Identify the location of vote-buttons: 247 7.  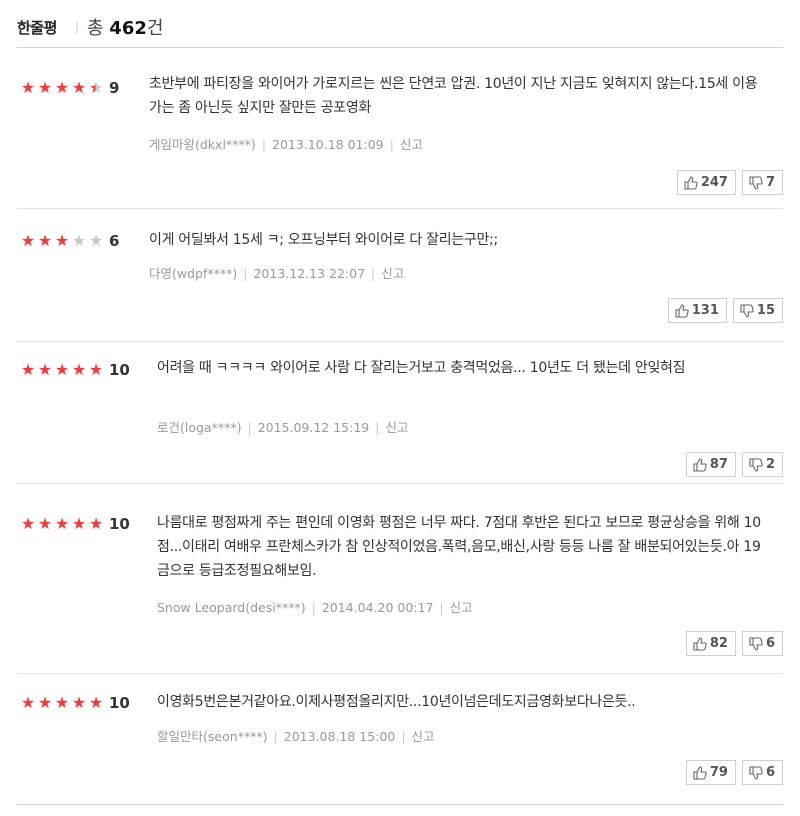
(729, 182).